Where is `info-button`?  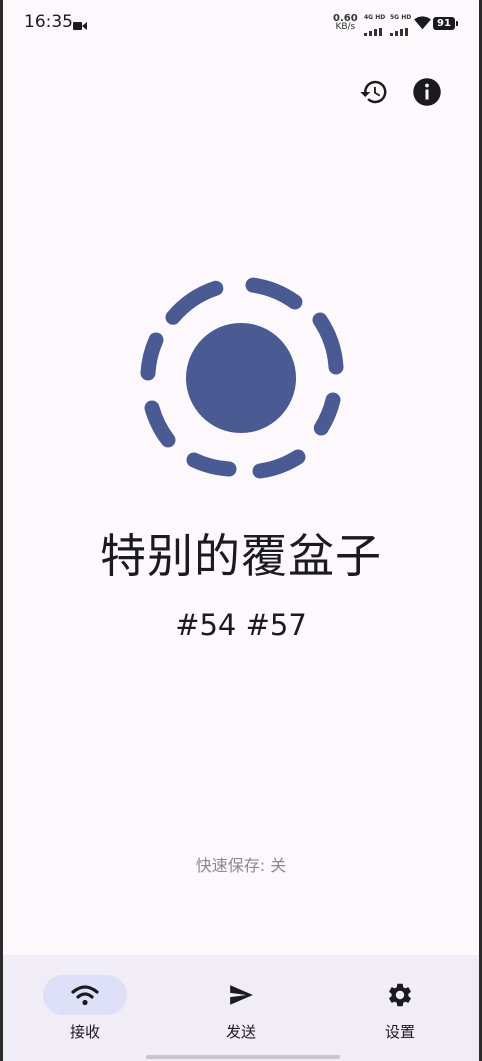 info-button is located at coordinates (427, 92).